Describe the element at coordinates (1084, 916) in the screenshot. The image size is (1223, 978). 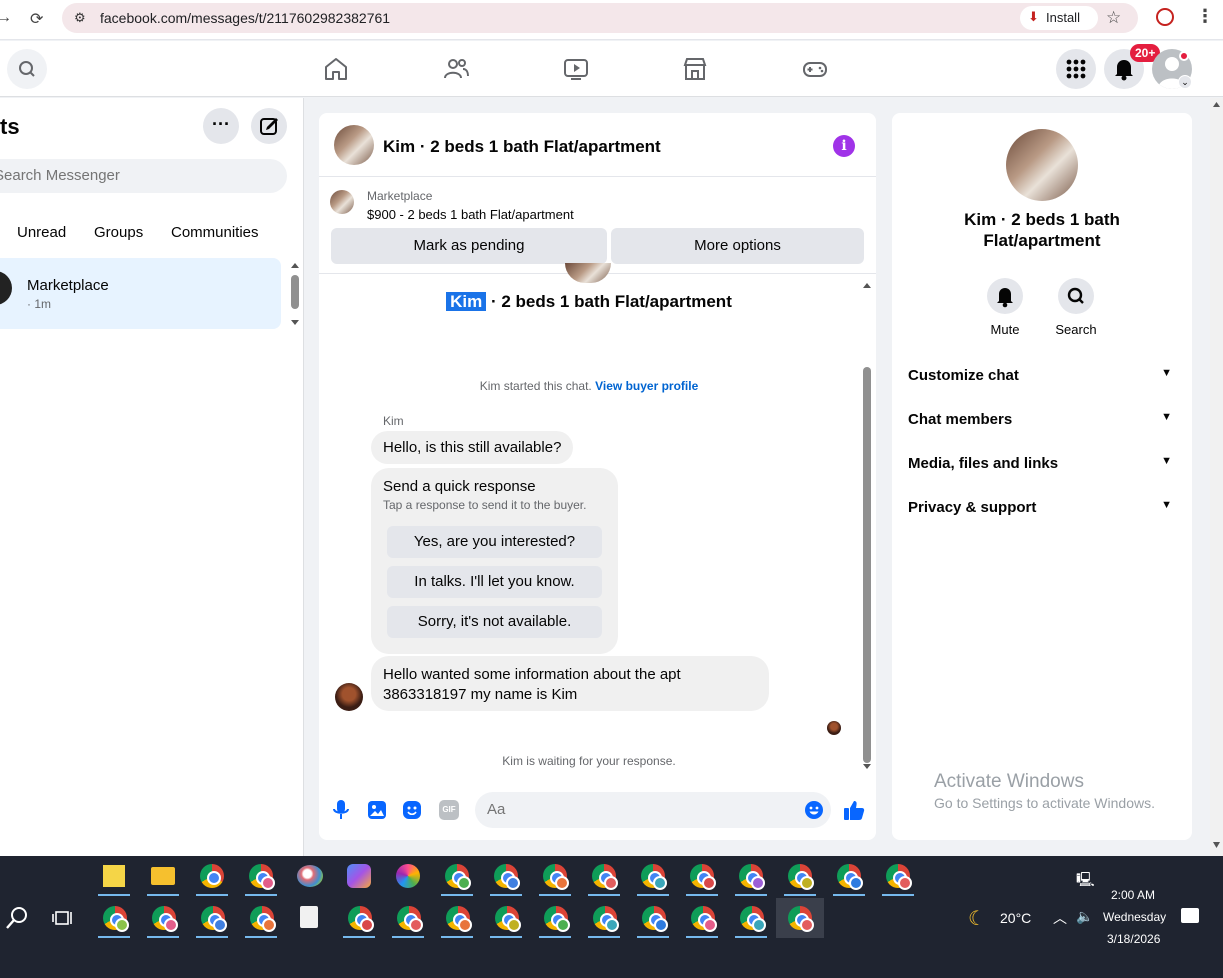
I see `volume-icon: 🔈` at that location.